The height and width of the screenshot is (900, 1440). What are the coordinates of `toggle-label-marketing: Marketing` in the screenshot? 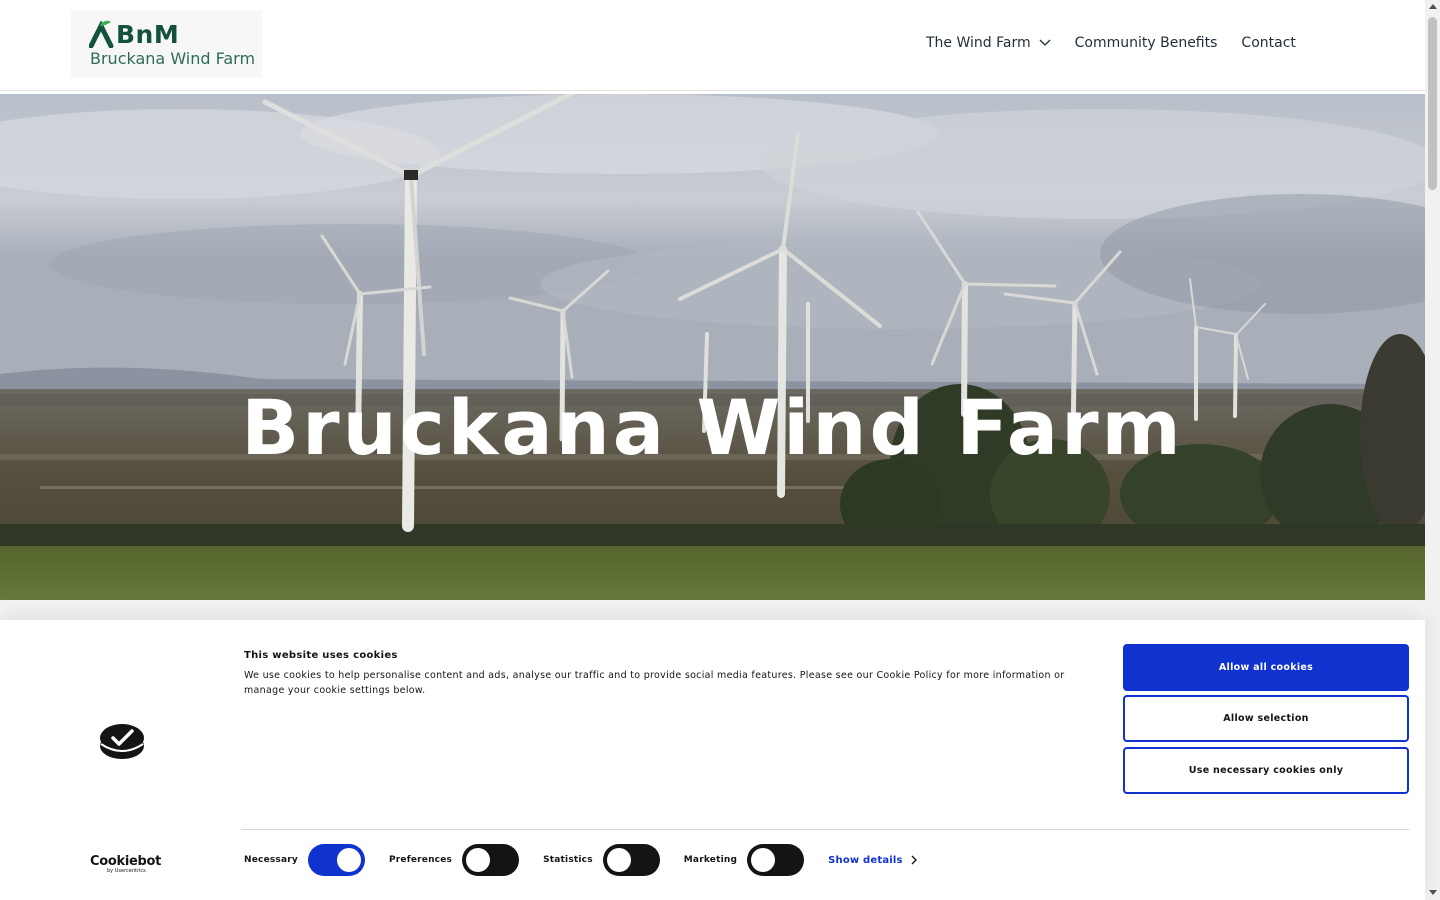 It's located at (710, 860).